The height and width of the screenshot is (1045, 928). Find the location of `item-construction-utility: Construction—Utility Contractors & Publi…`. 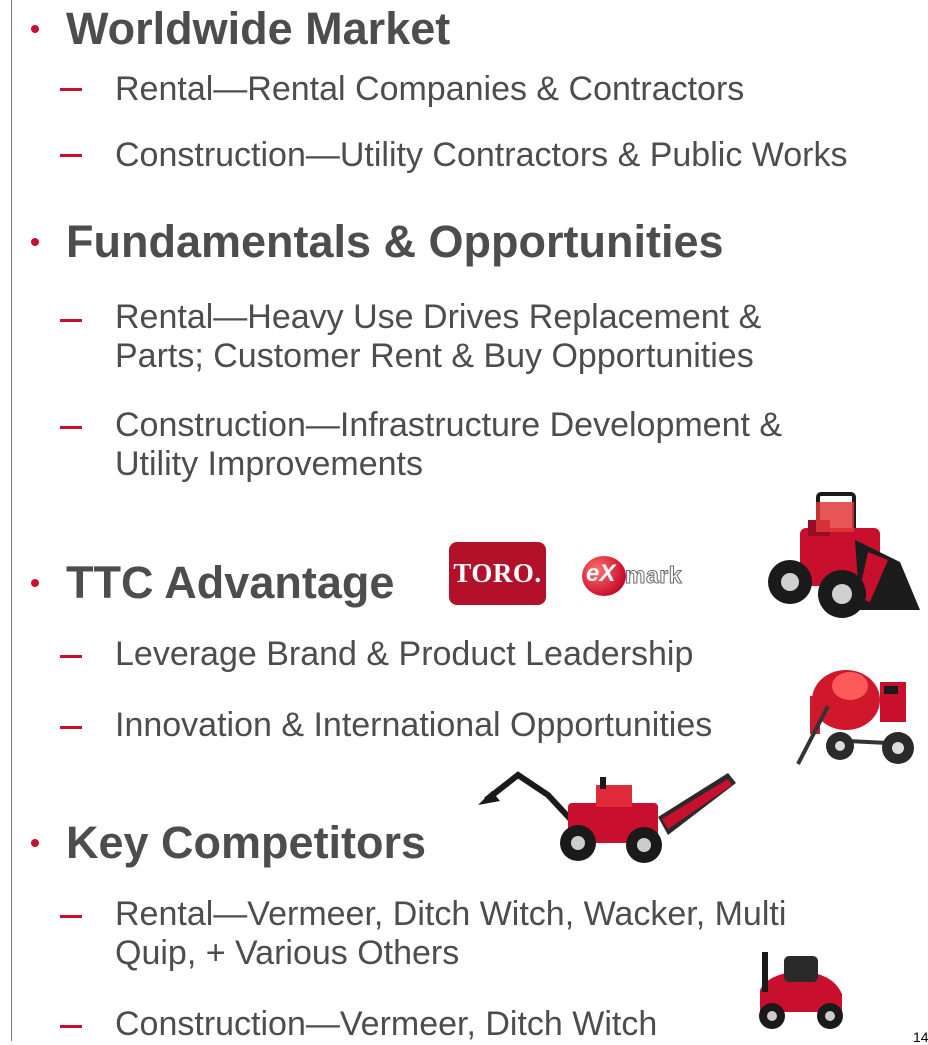

item-construction-utility: Construction—Utility Contractors & Publi… is located at coordinates (481, 155).